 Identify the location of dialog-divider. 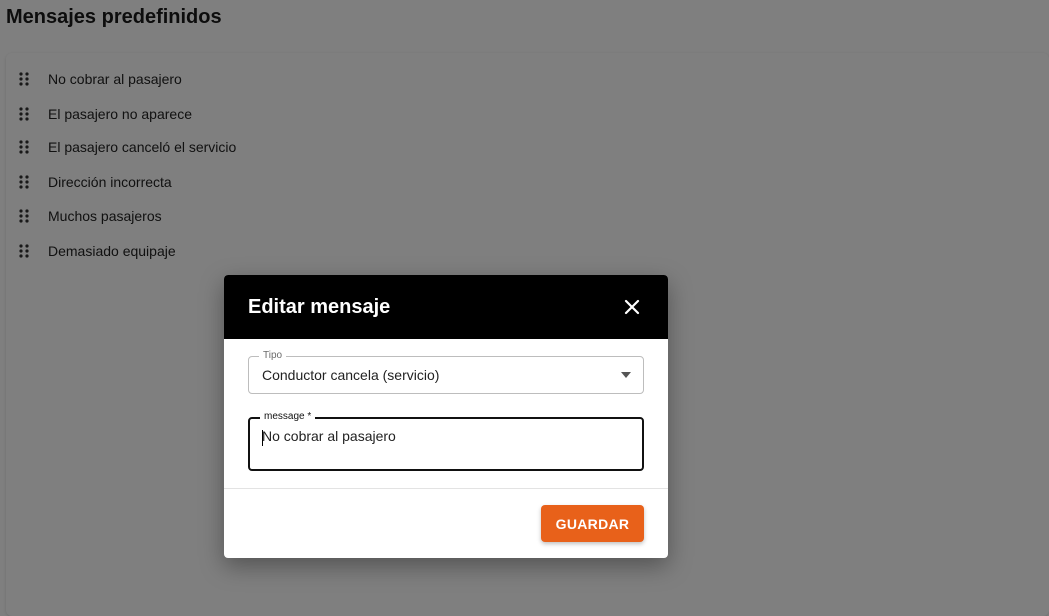
(446, 488).